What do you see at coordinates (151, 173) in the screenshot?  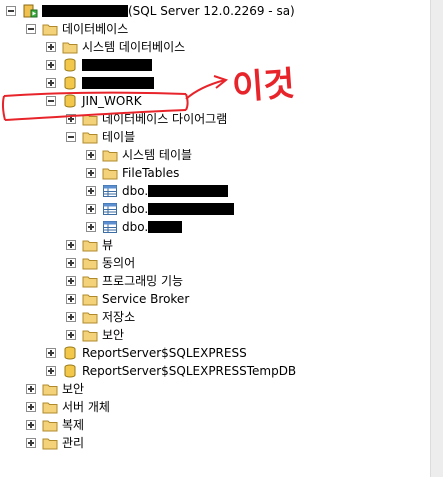 I see `node-label: FileTables` at bounding box center [151, 173].